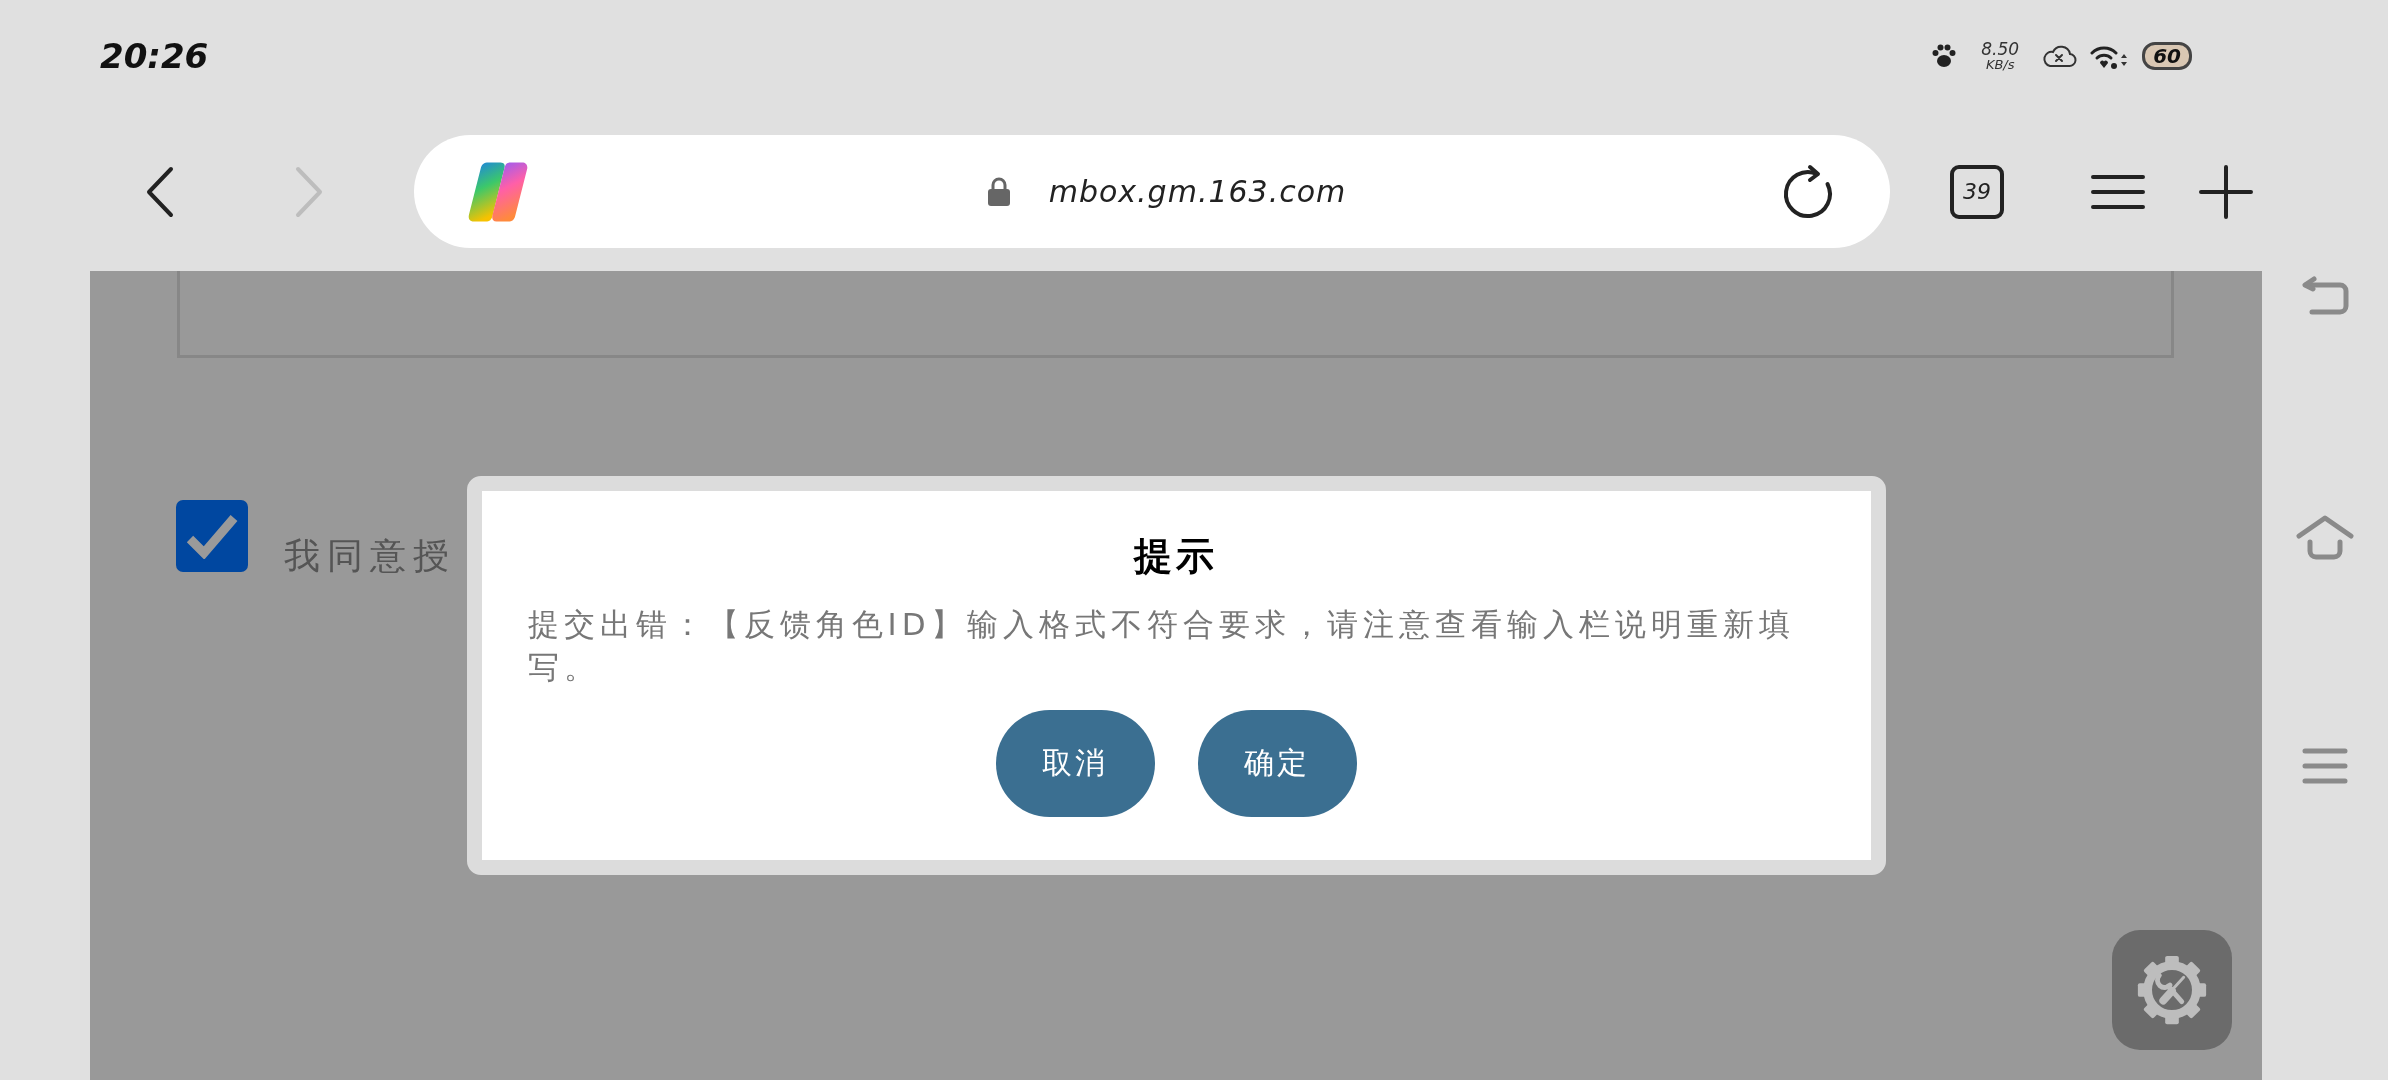 The image size is (2388, 1080). I want to click on menu-icon, so click(2118, 191).